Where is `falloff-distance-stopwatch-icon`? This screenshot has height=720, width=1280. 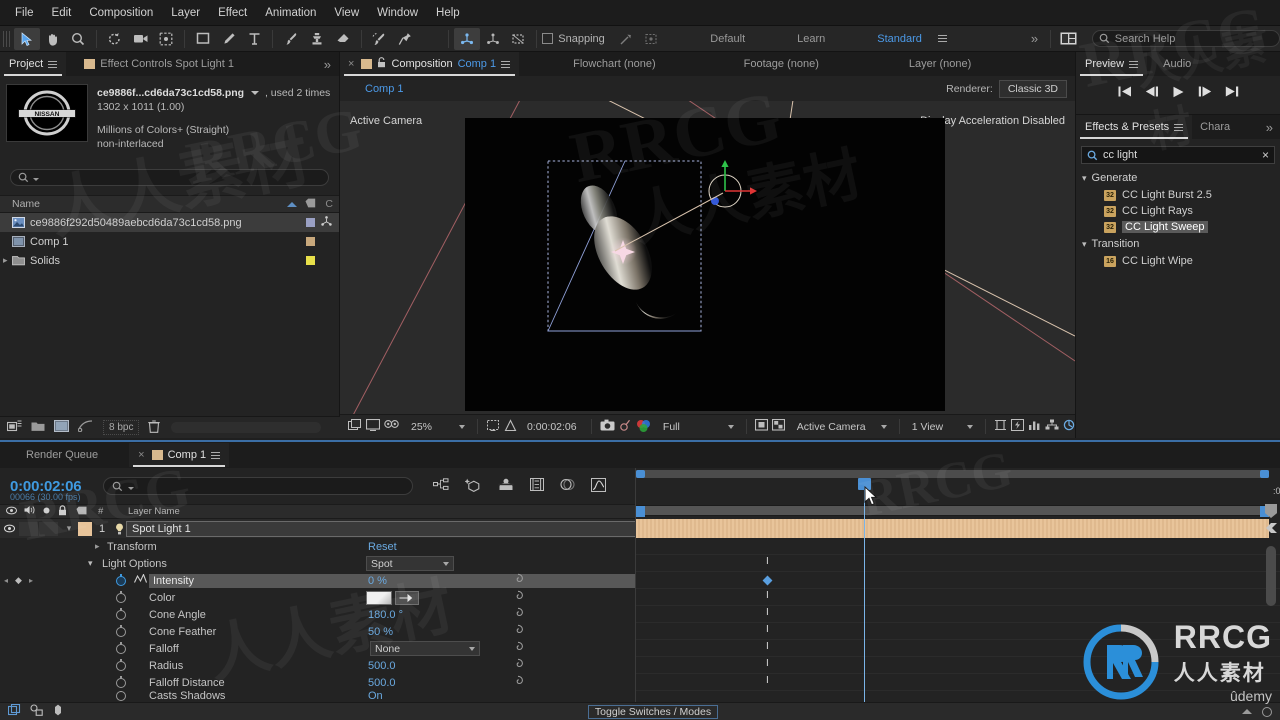 falloff-distance-stopwatch-icon is located at coordinates (121, 682).